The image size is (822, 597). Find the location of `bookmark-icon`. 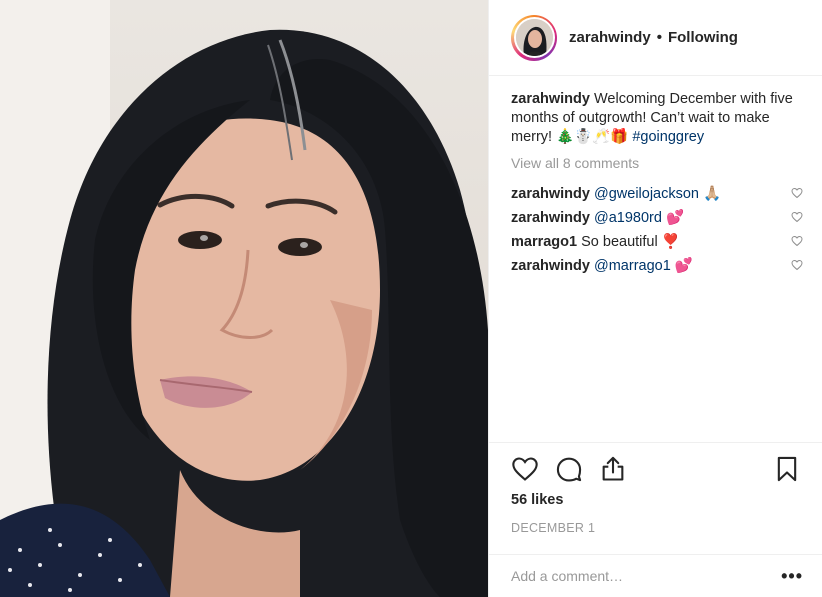

bookmark-icon is located at coordinates (787, 469).